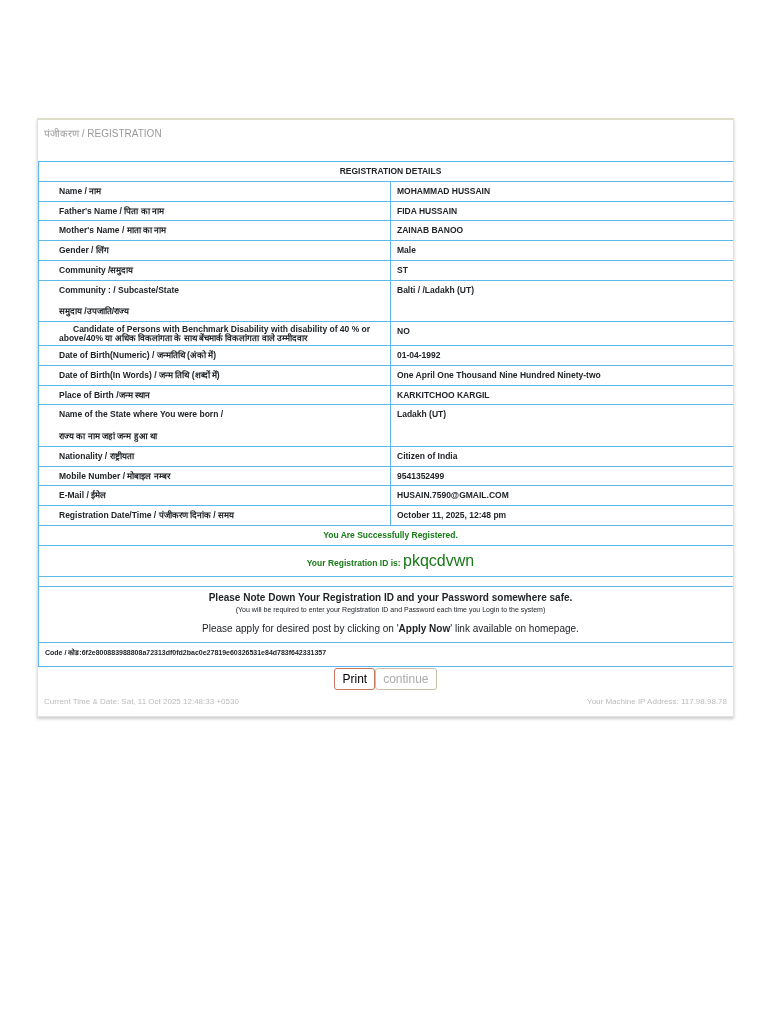 This screenshot has width=768, height=1024. Describe the element at coordinates (214, 395) in the screenshot. I see `field-label: Place of Birth /जन्म स्थान` at that location.